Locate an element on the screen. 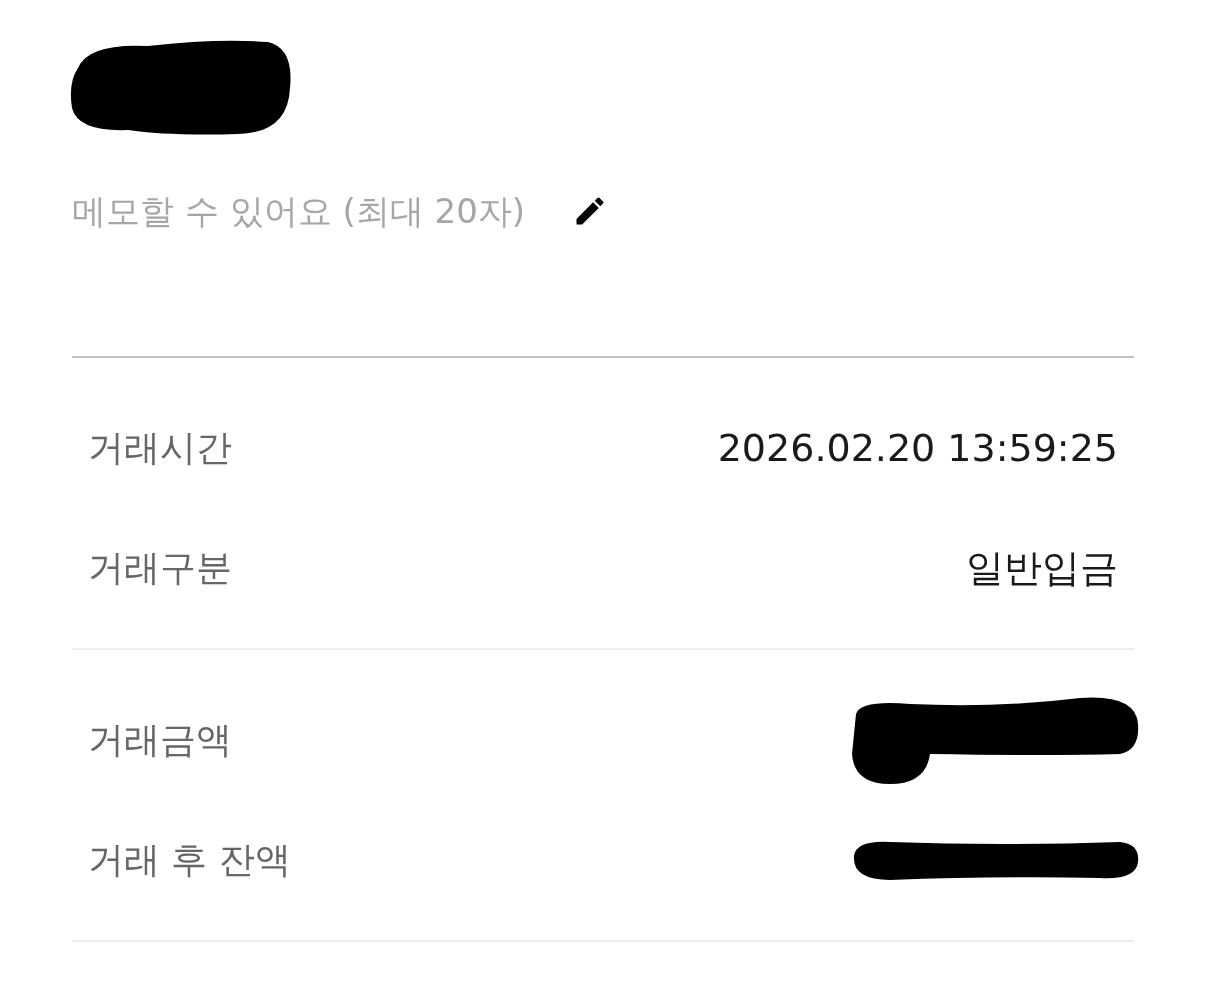  memo-input-field: 메모할 수 있어요 (최대 20자) is located at coordinates (317, 211).